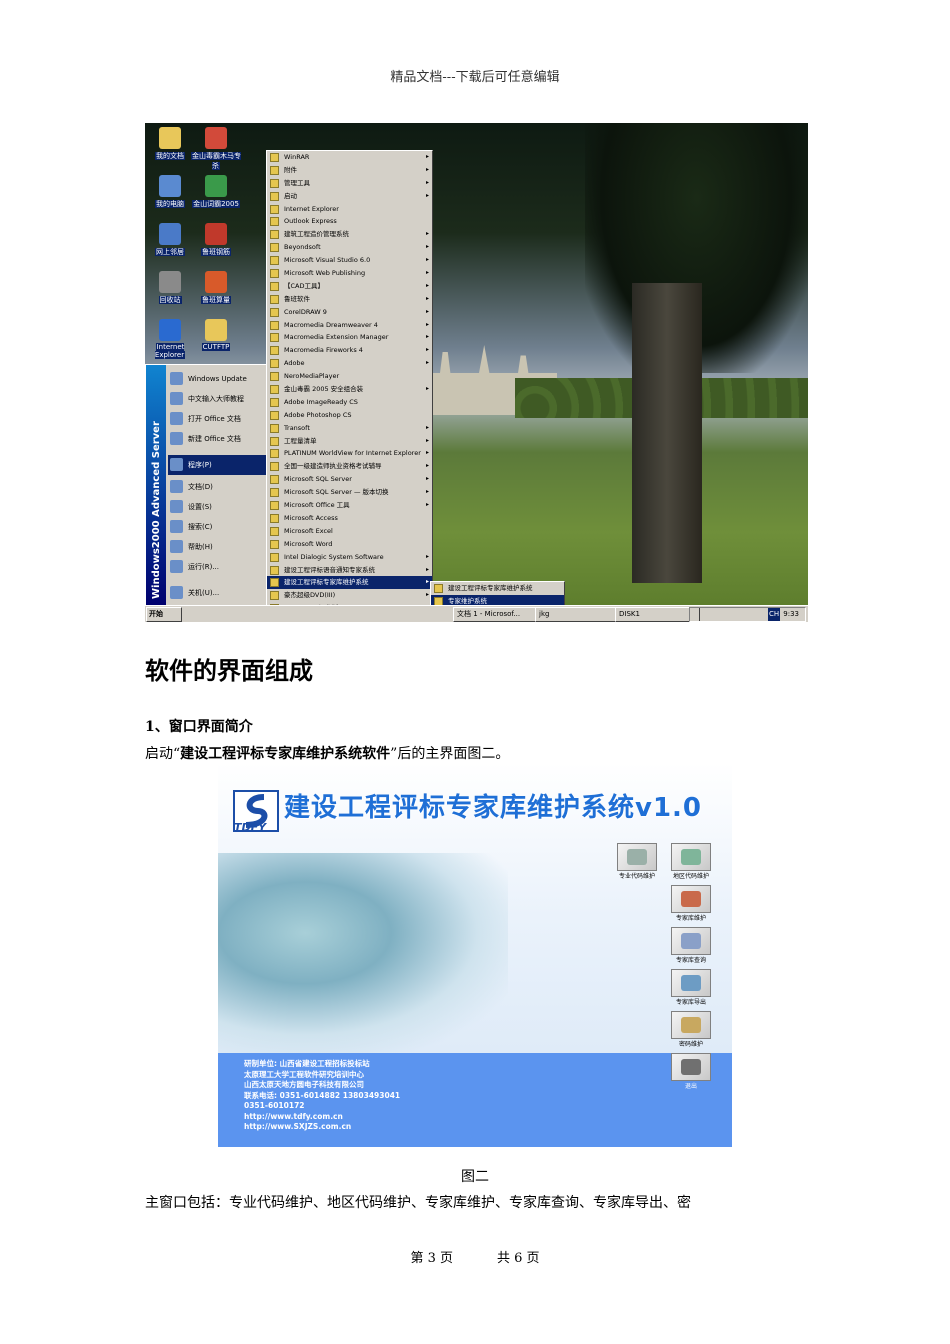  What do you see at coordinates (321, 401) in the screenshot?
I see `menu-item-label: Adobe ImageReady CS` at bounding box center [321, 401].